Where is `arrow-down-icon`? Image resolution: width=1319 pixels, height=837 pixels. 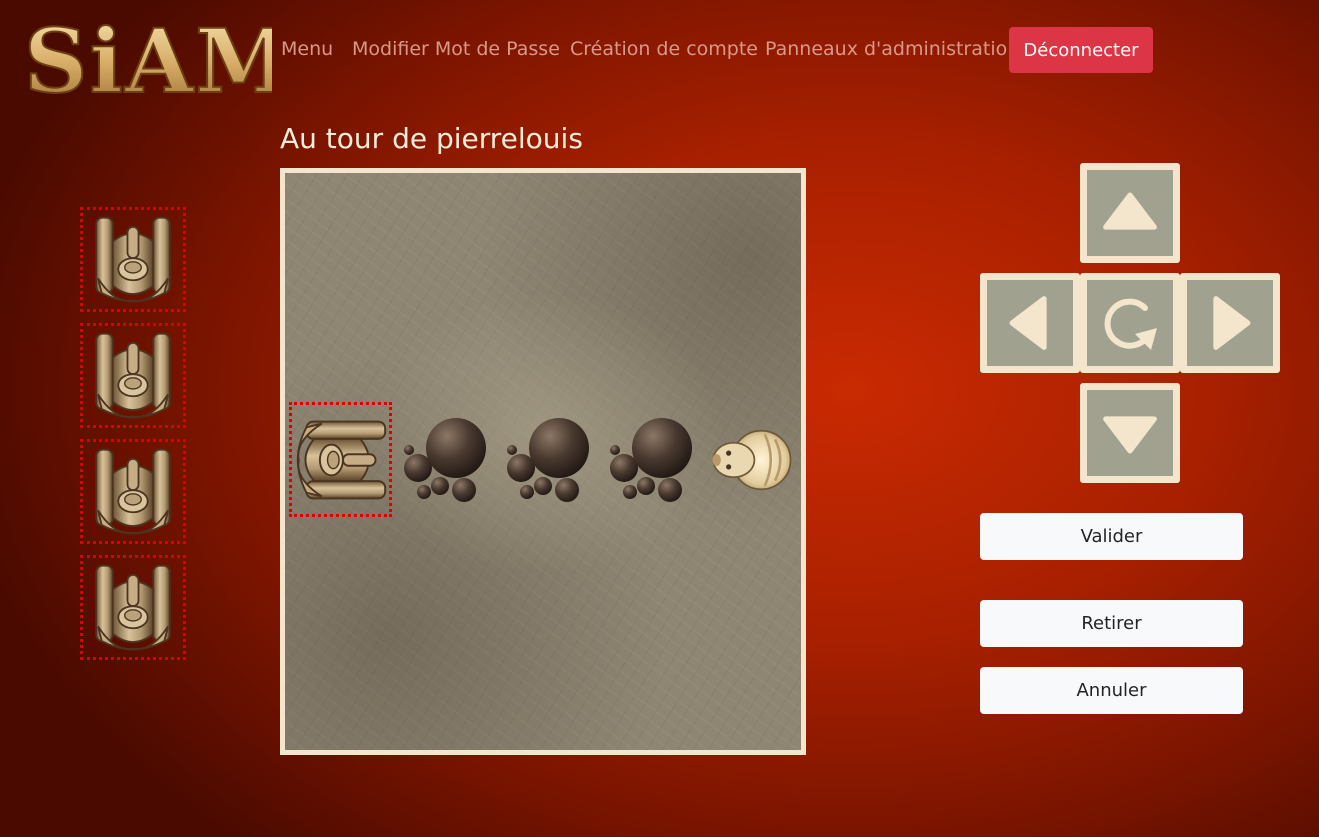 arrow-down-icon is located at coordinates (1130, 433).